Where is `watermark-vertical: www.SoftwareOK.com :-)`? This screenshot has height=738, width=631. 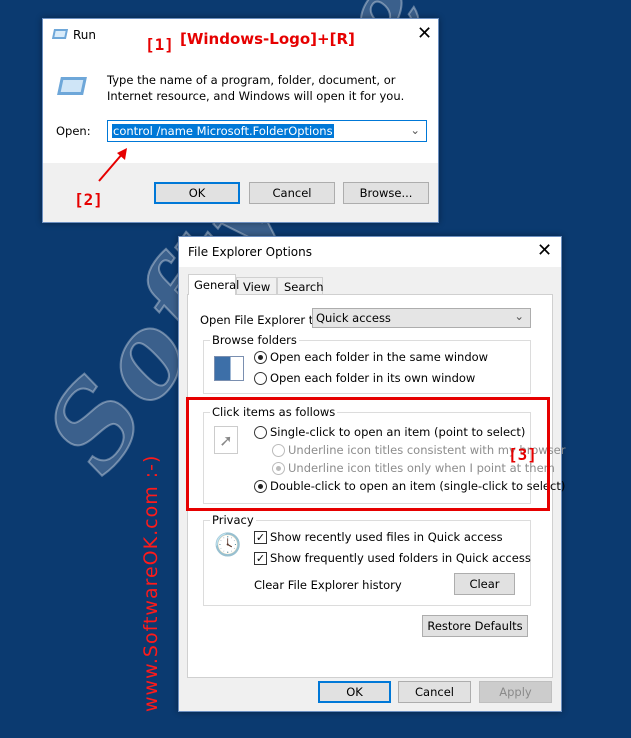 watermark-vertical: www.SoftwareOK.com :-) is located at coordinates (151, 583).